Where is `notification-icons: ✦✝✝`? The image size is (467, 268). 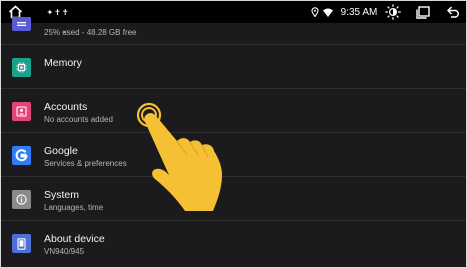
notification-icons: ✦✝✝ is located at coordinates (58, 12).